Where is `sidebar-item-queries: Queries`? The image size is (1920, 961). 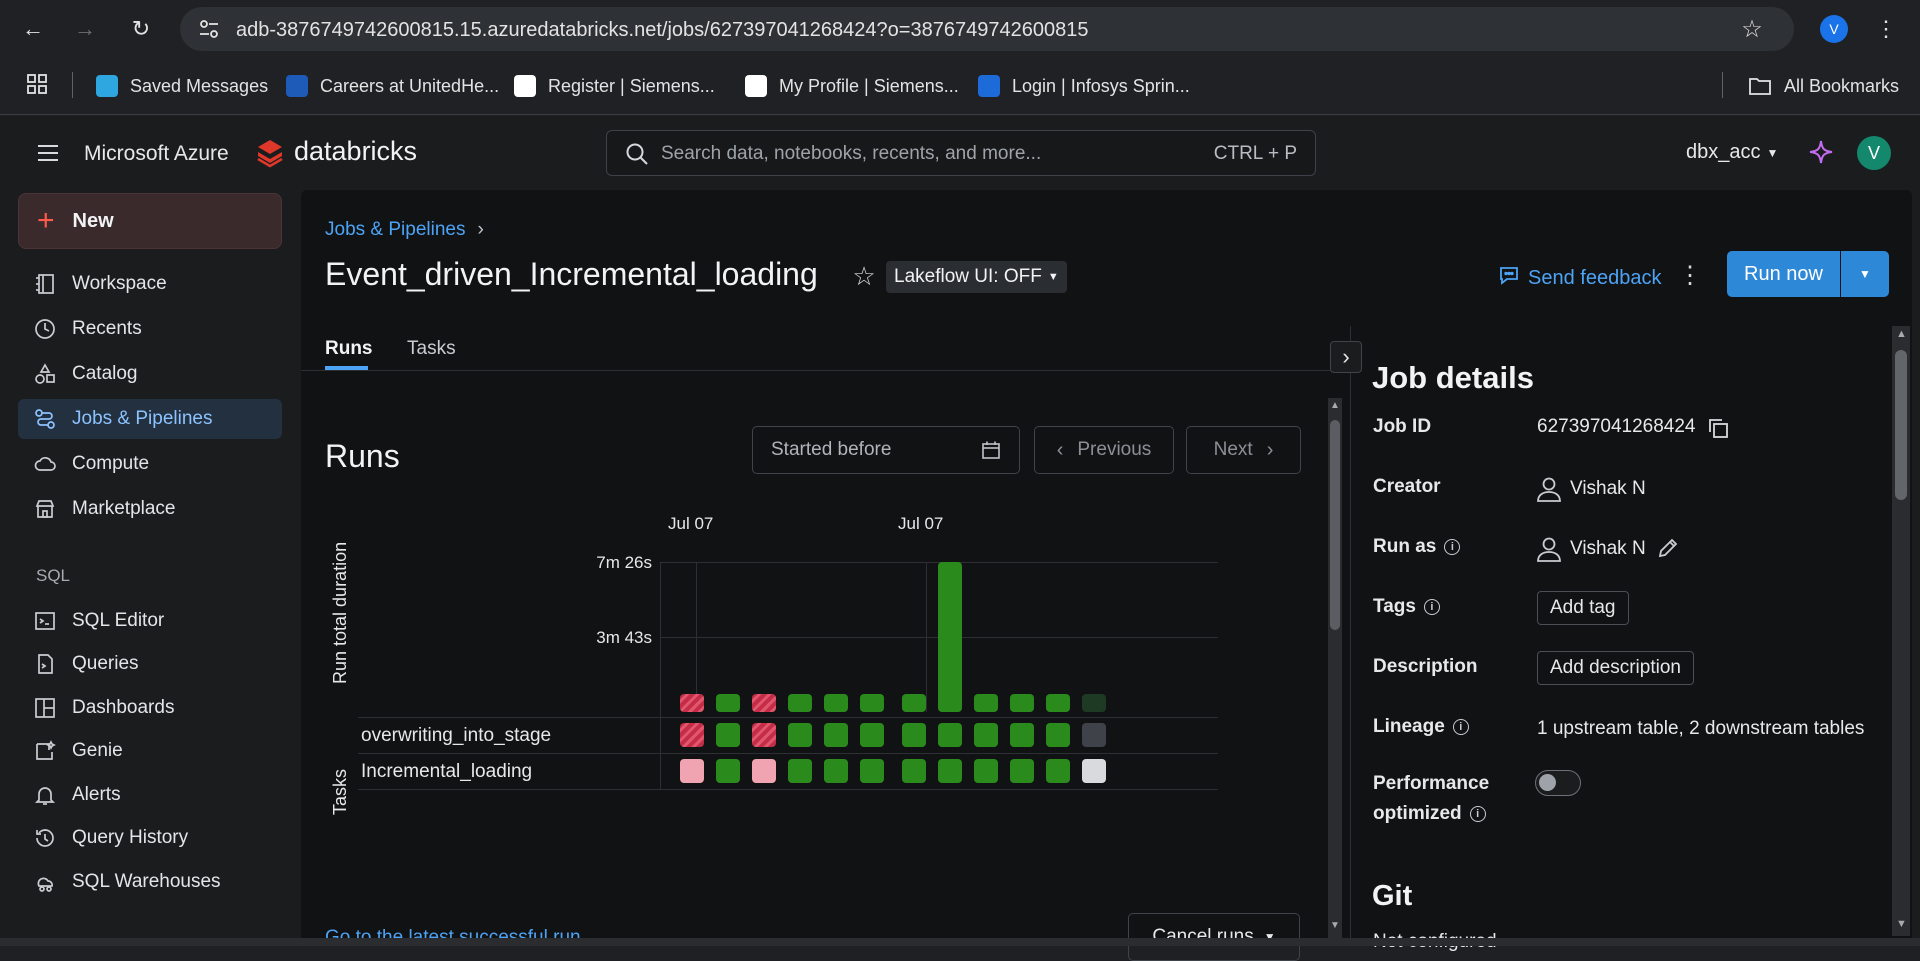
sidebar-item-queries: Queries is located at coordinates (150, 664).